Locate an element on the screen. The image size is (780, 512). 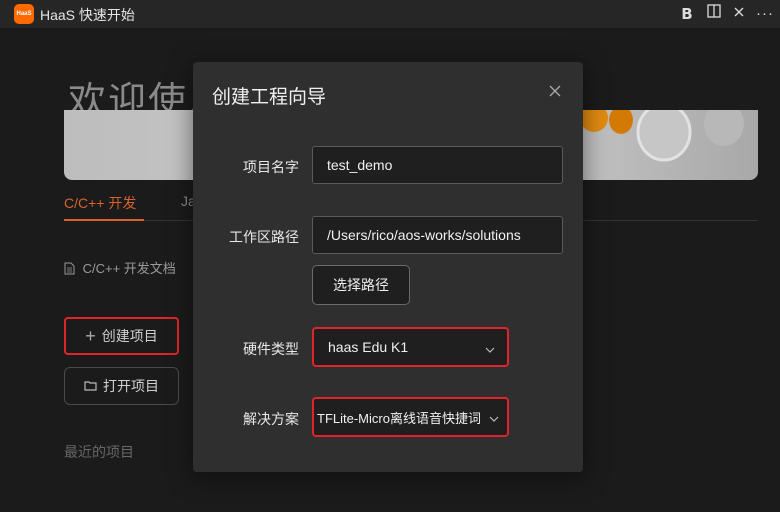
plus-icon: + is located at coordinates (90, 335).